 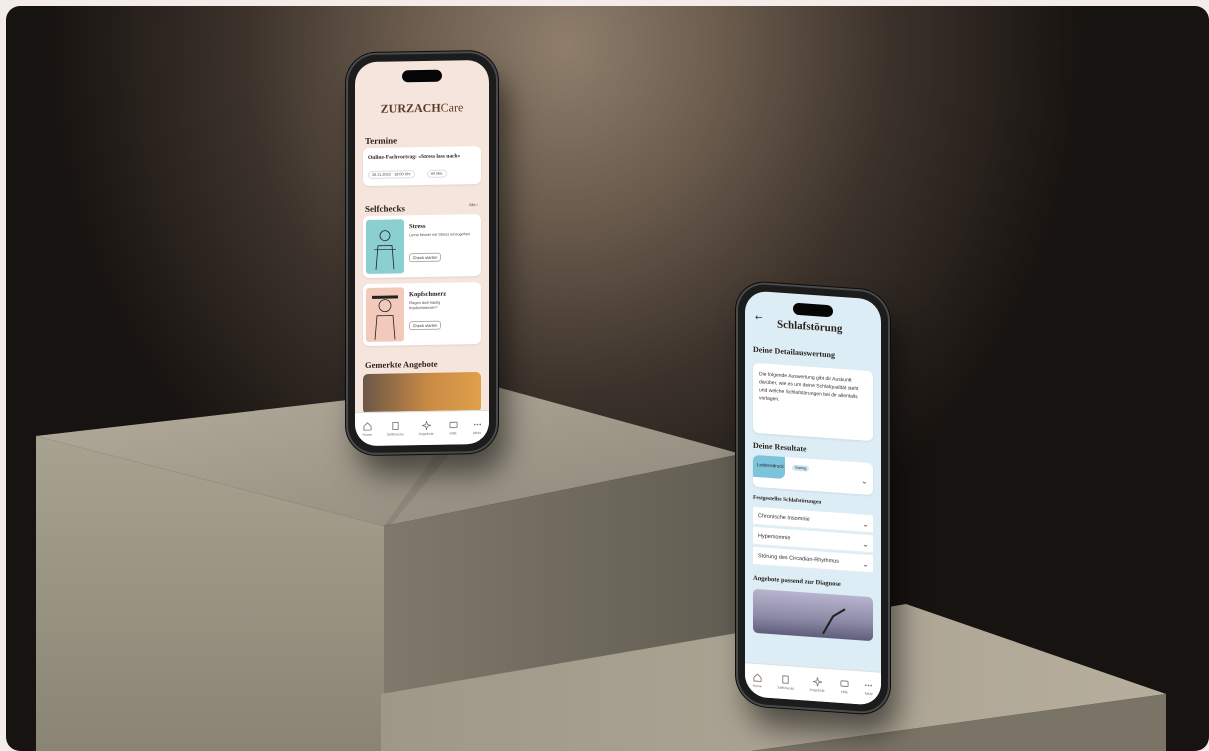 I want to click on finding-label: Hypersomnie, so click(x=774, y=537).